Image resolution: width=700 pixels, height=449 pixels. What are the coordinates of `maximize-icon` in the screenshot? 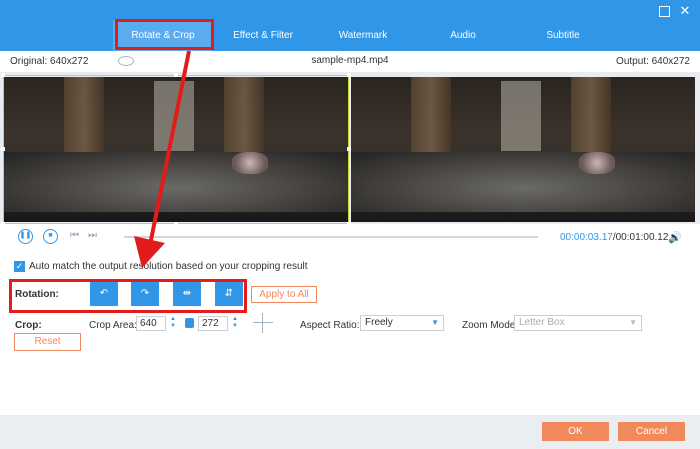 It's located at (664, 11).